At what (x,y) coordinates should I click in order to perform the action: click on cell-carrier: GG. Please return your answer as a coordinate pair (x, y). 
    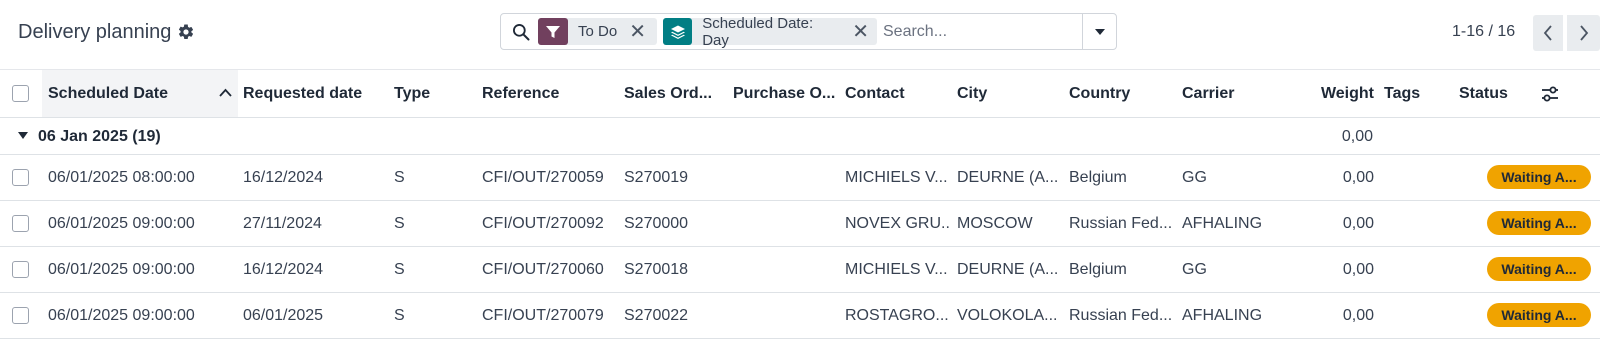
    Looking at the image, I should click on (1194, 269).